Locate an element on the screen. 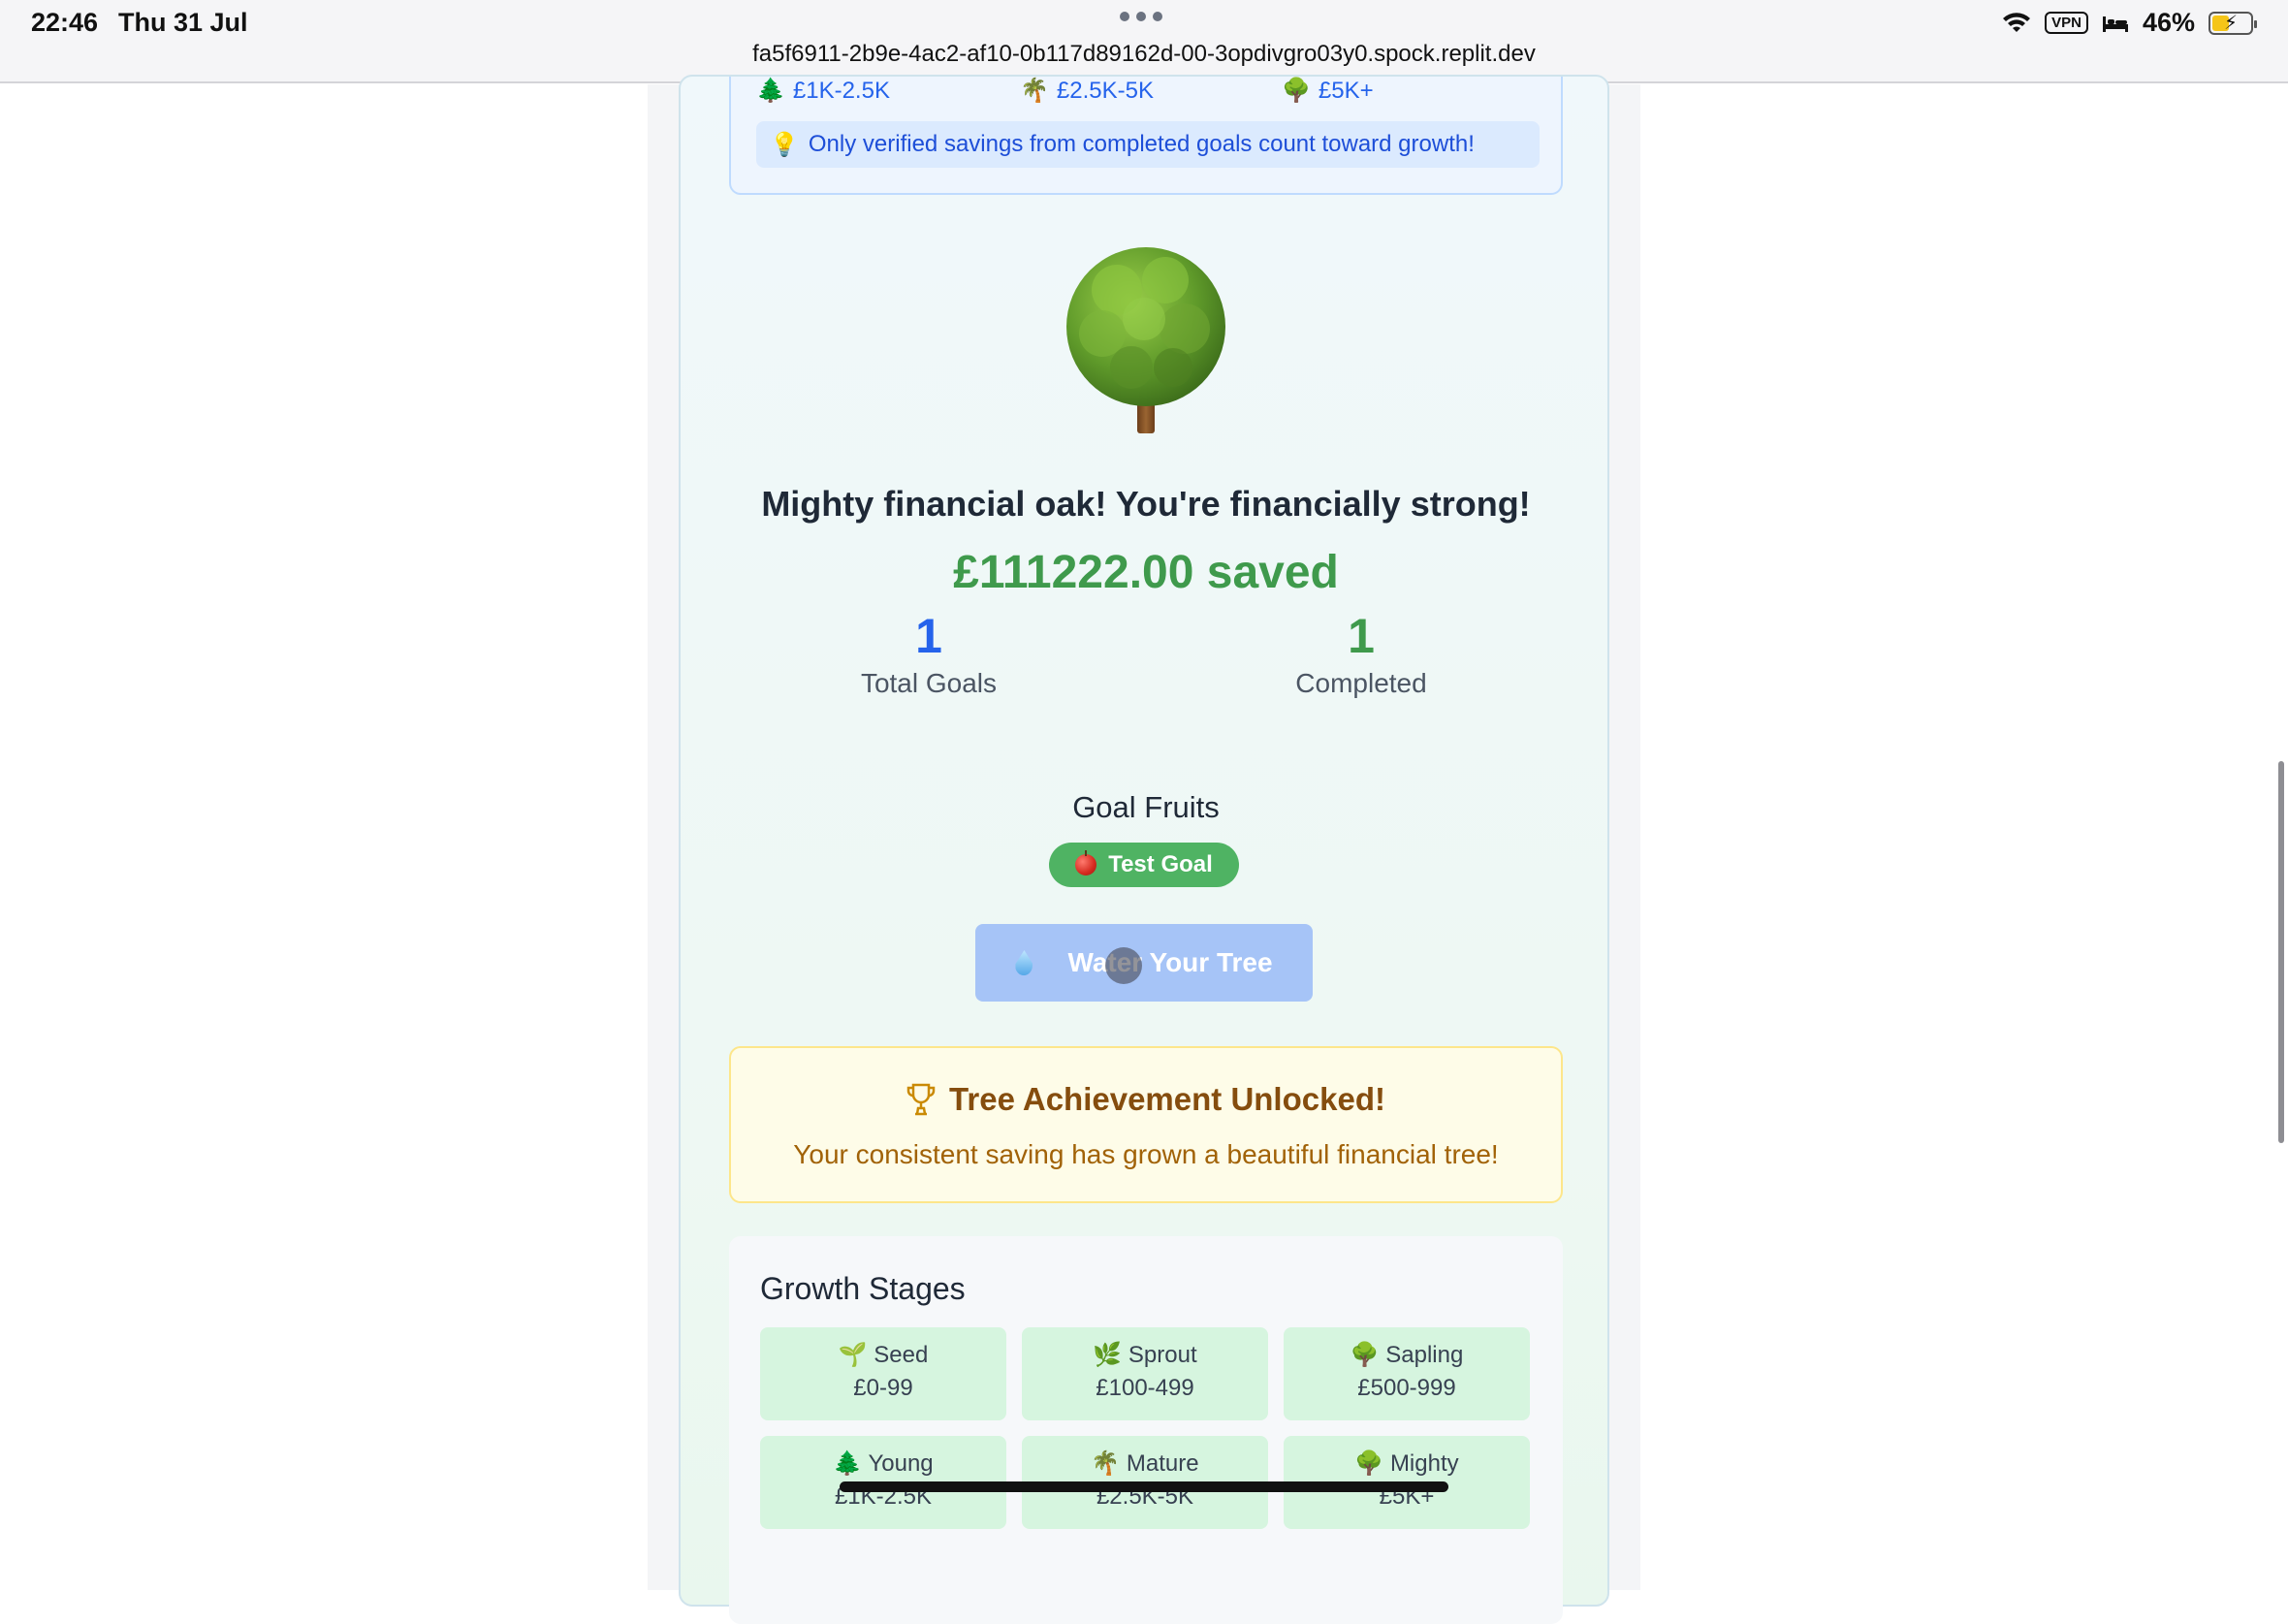 The width and height of the screenshot is (2288, 1624). completed-goals-stat: 1 Completed is located at coordinates (1361, 653).